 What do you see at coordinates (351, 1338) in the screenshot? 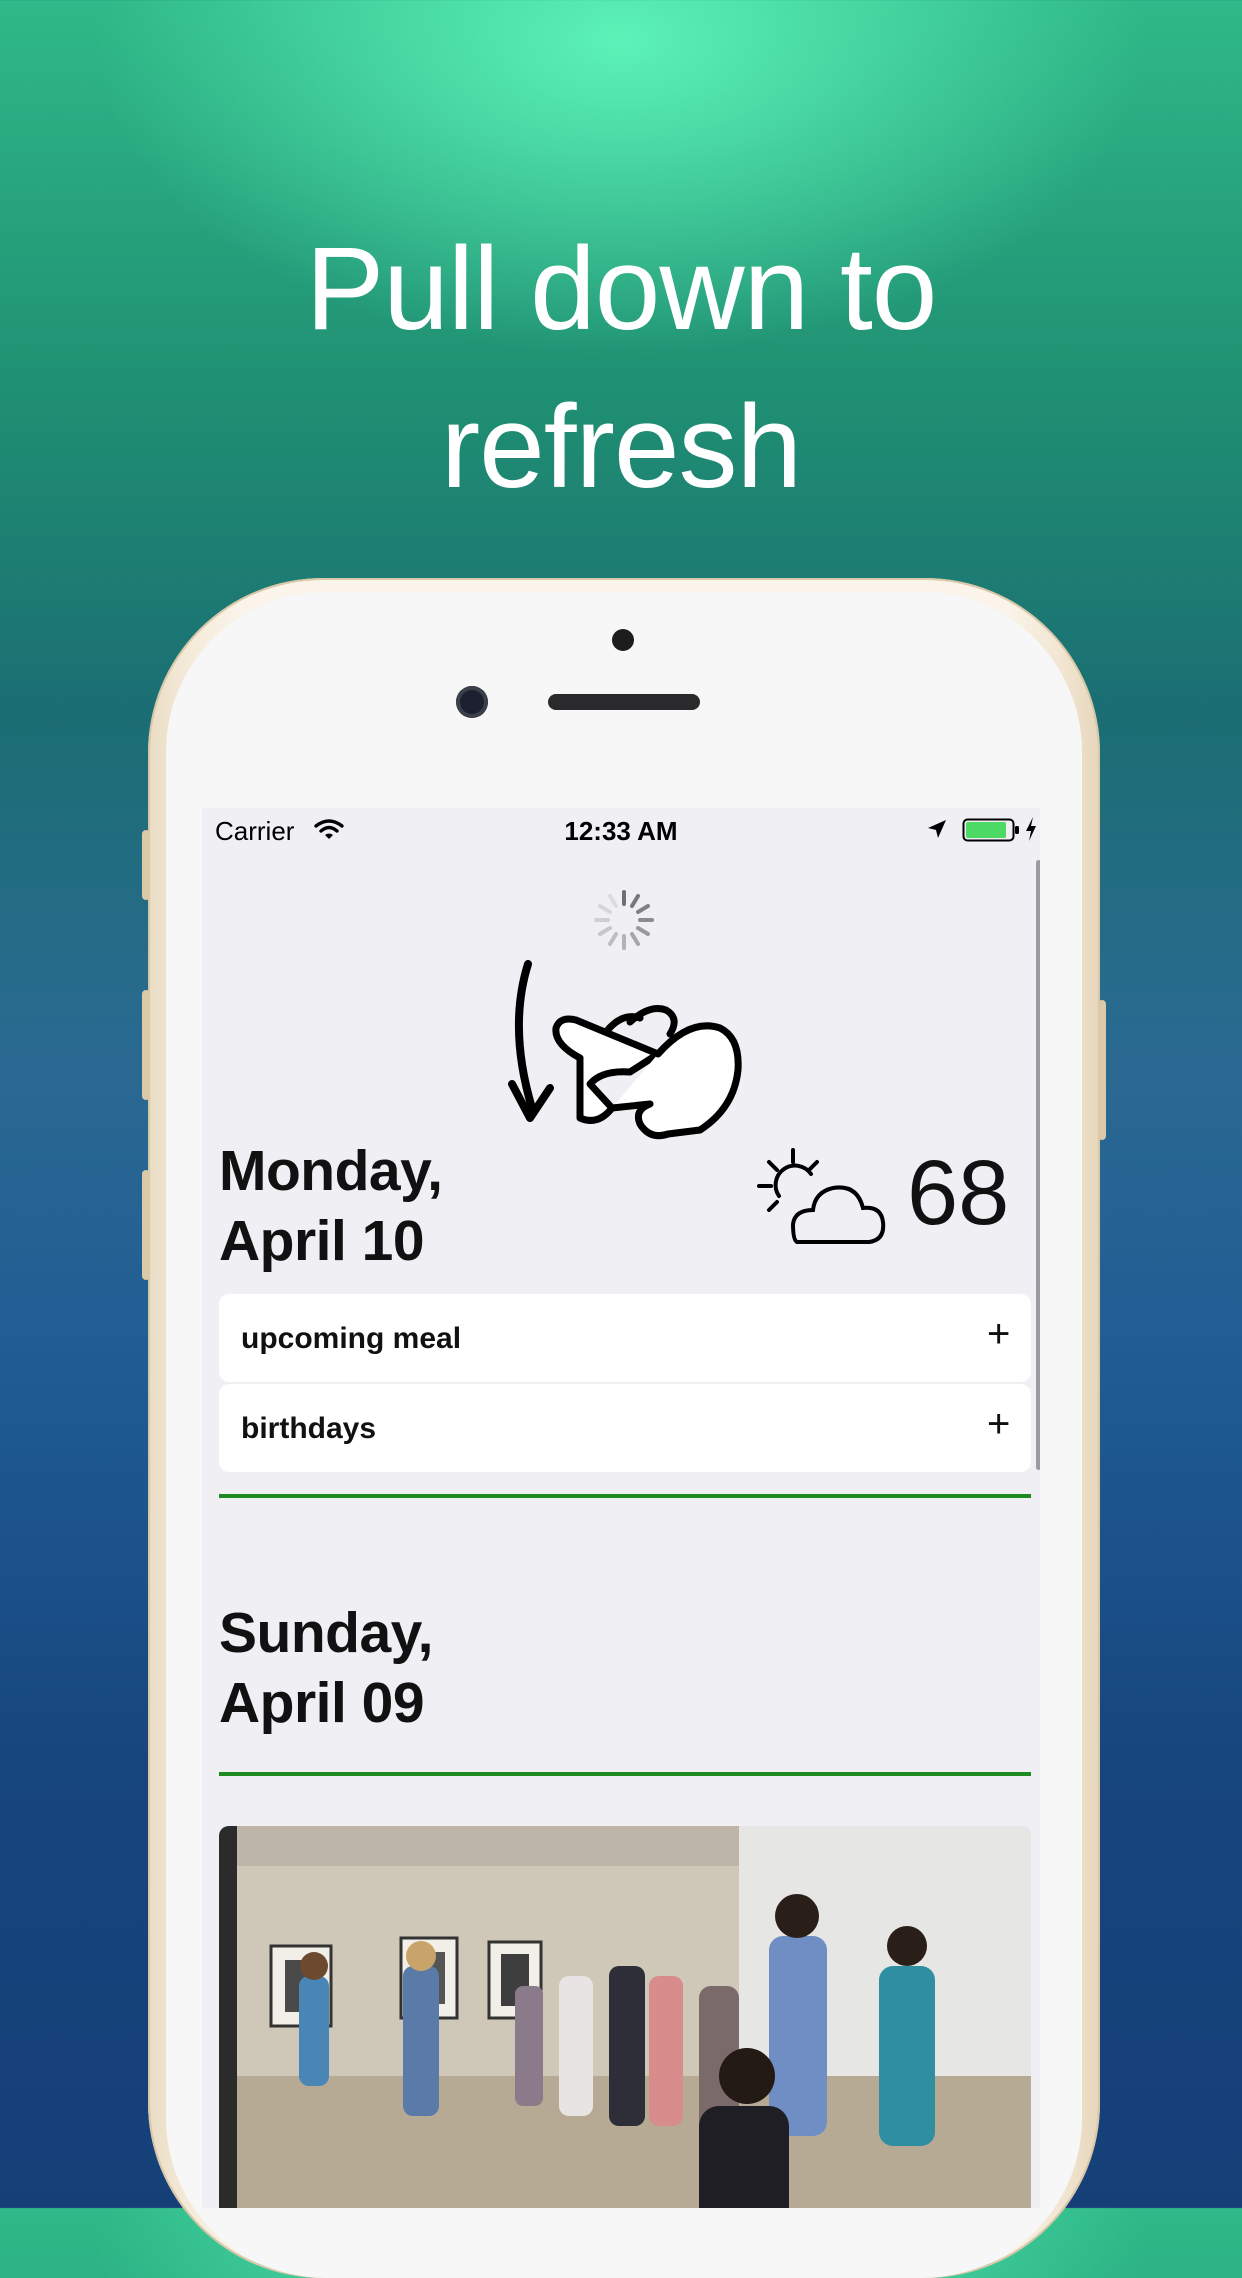
I see `card-label: upcoming meal` at bounding box center [351, 1338].